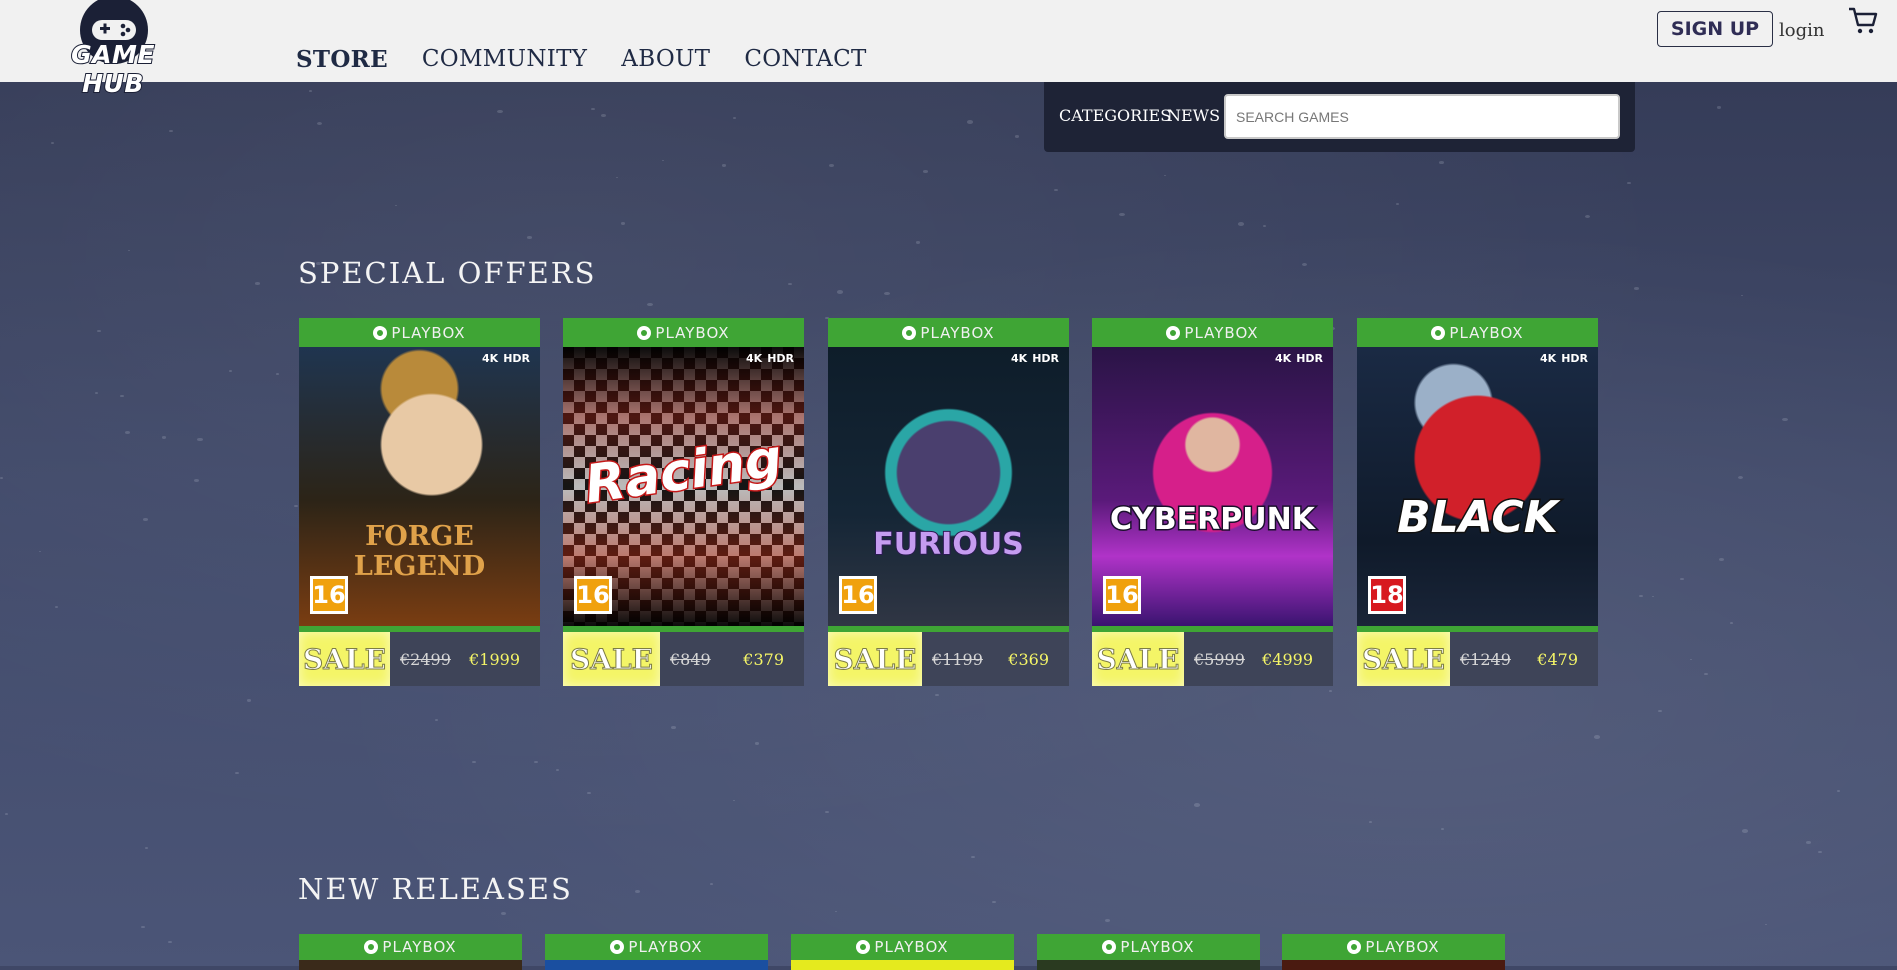  What do you see at coordinates (683, 656) in the screenshot?
I see `price-row: SALE €849 €379` at bounding box center [683, 656].